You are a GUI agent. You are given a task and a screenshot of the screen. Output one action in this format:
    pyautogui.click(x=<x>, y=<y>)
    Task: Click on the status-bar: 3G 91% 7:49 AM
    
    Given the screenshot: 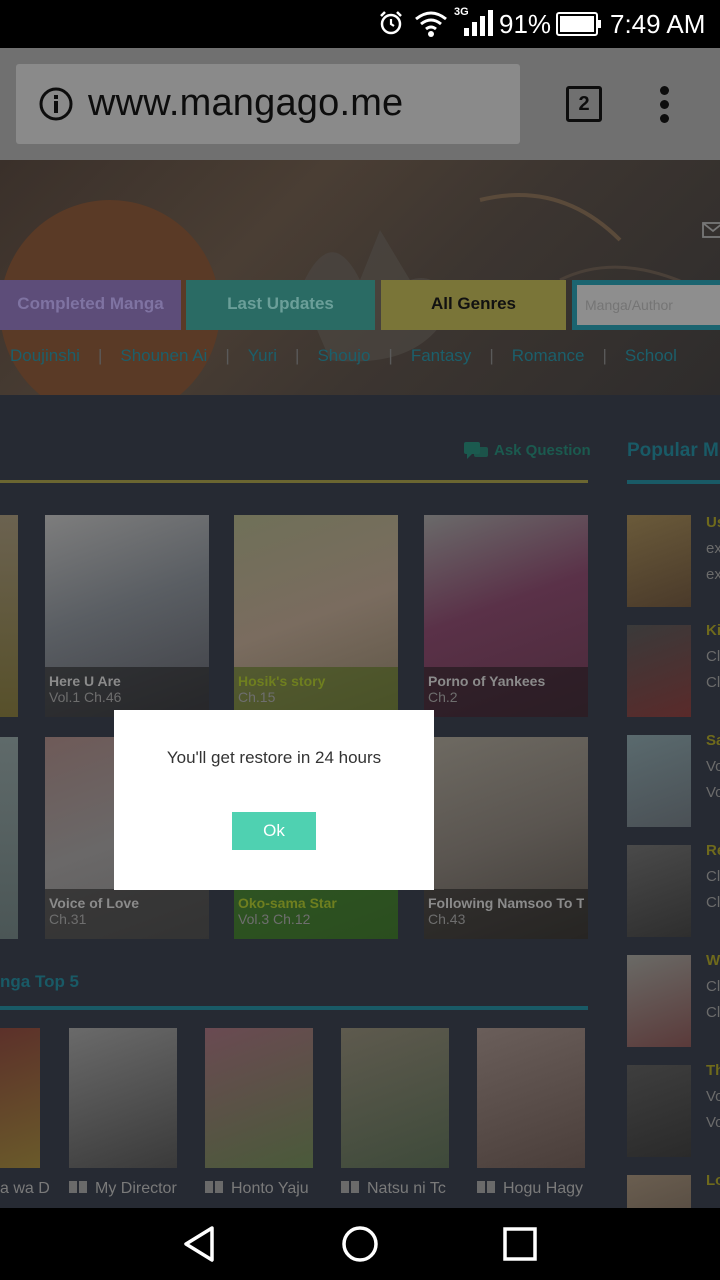 What is the action you would take?
    pyautogui.click(x=360, y=24)
    